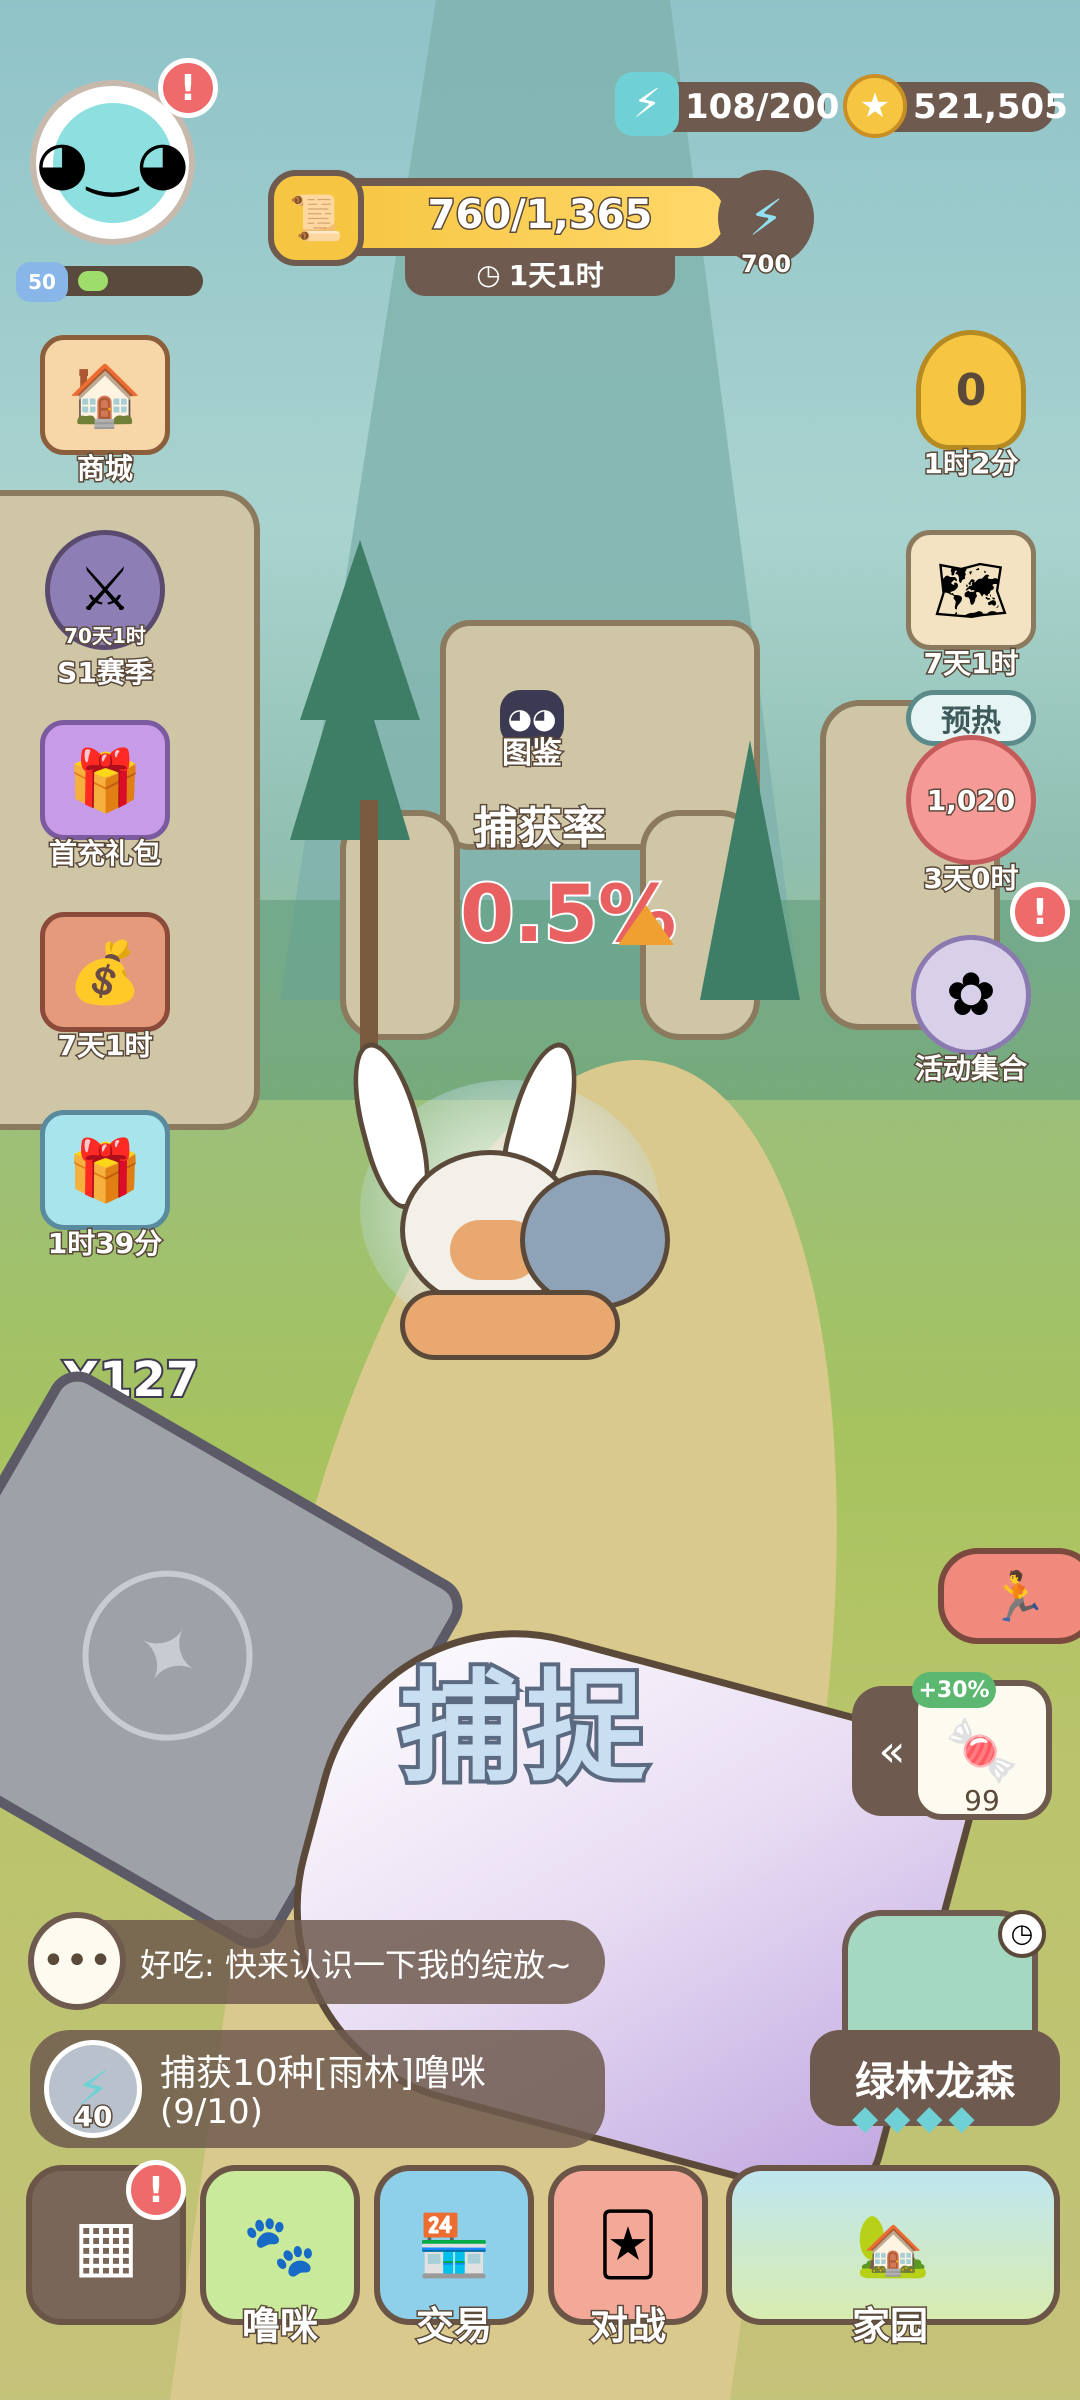 This screenshot has width=1080, height=2400. I want to click on wild-creature, so click(504, 1207).